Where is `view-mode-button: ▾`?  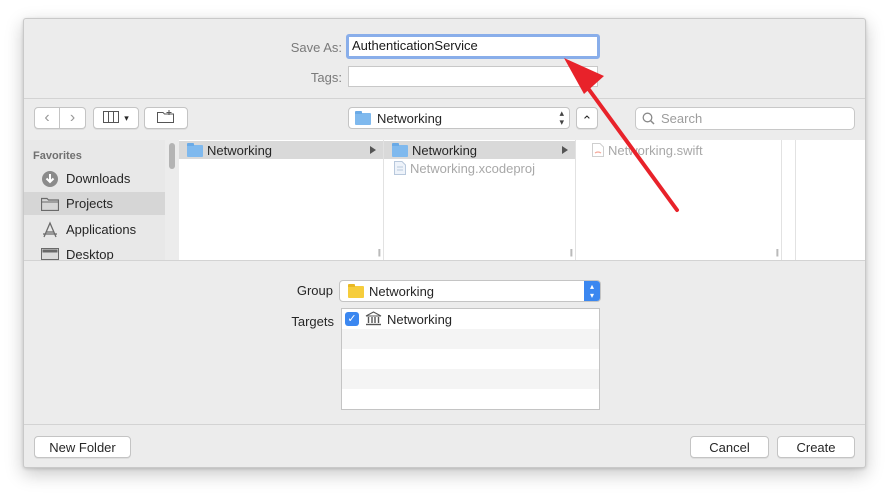
view-mode-button: ▾ is located at coordinates (116, 118).